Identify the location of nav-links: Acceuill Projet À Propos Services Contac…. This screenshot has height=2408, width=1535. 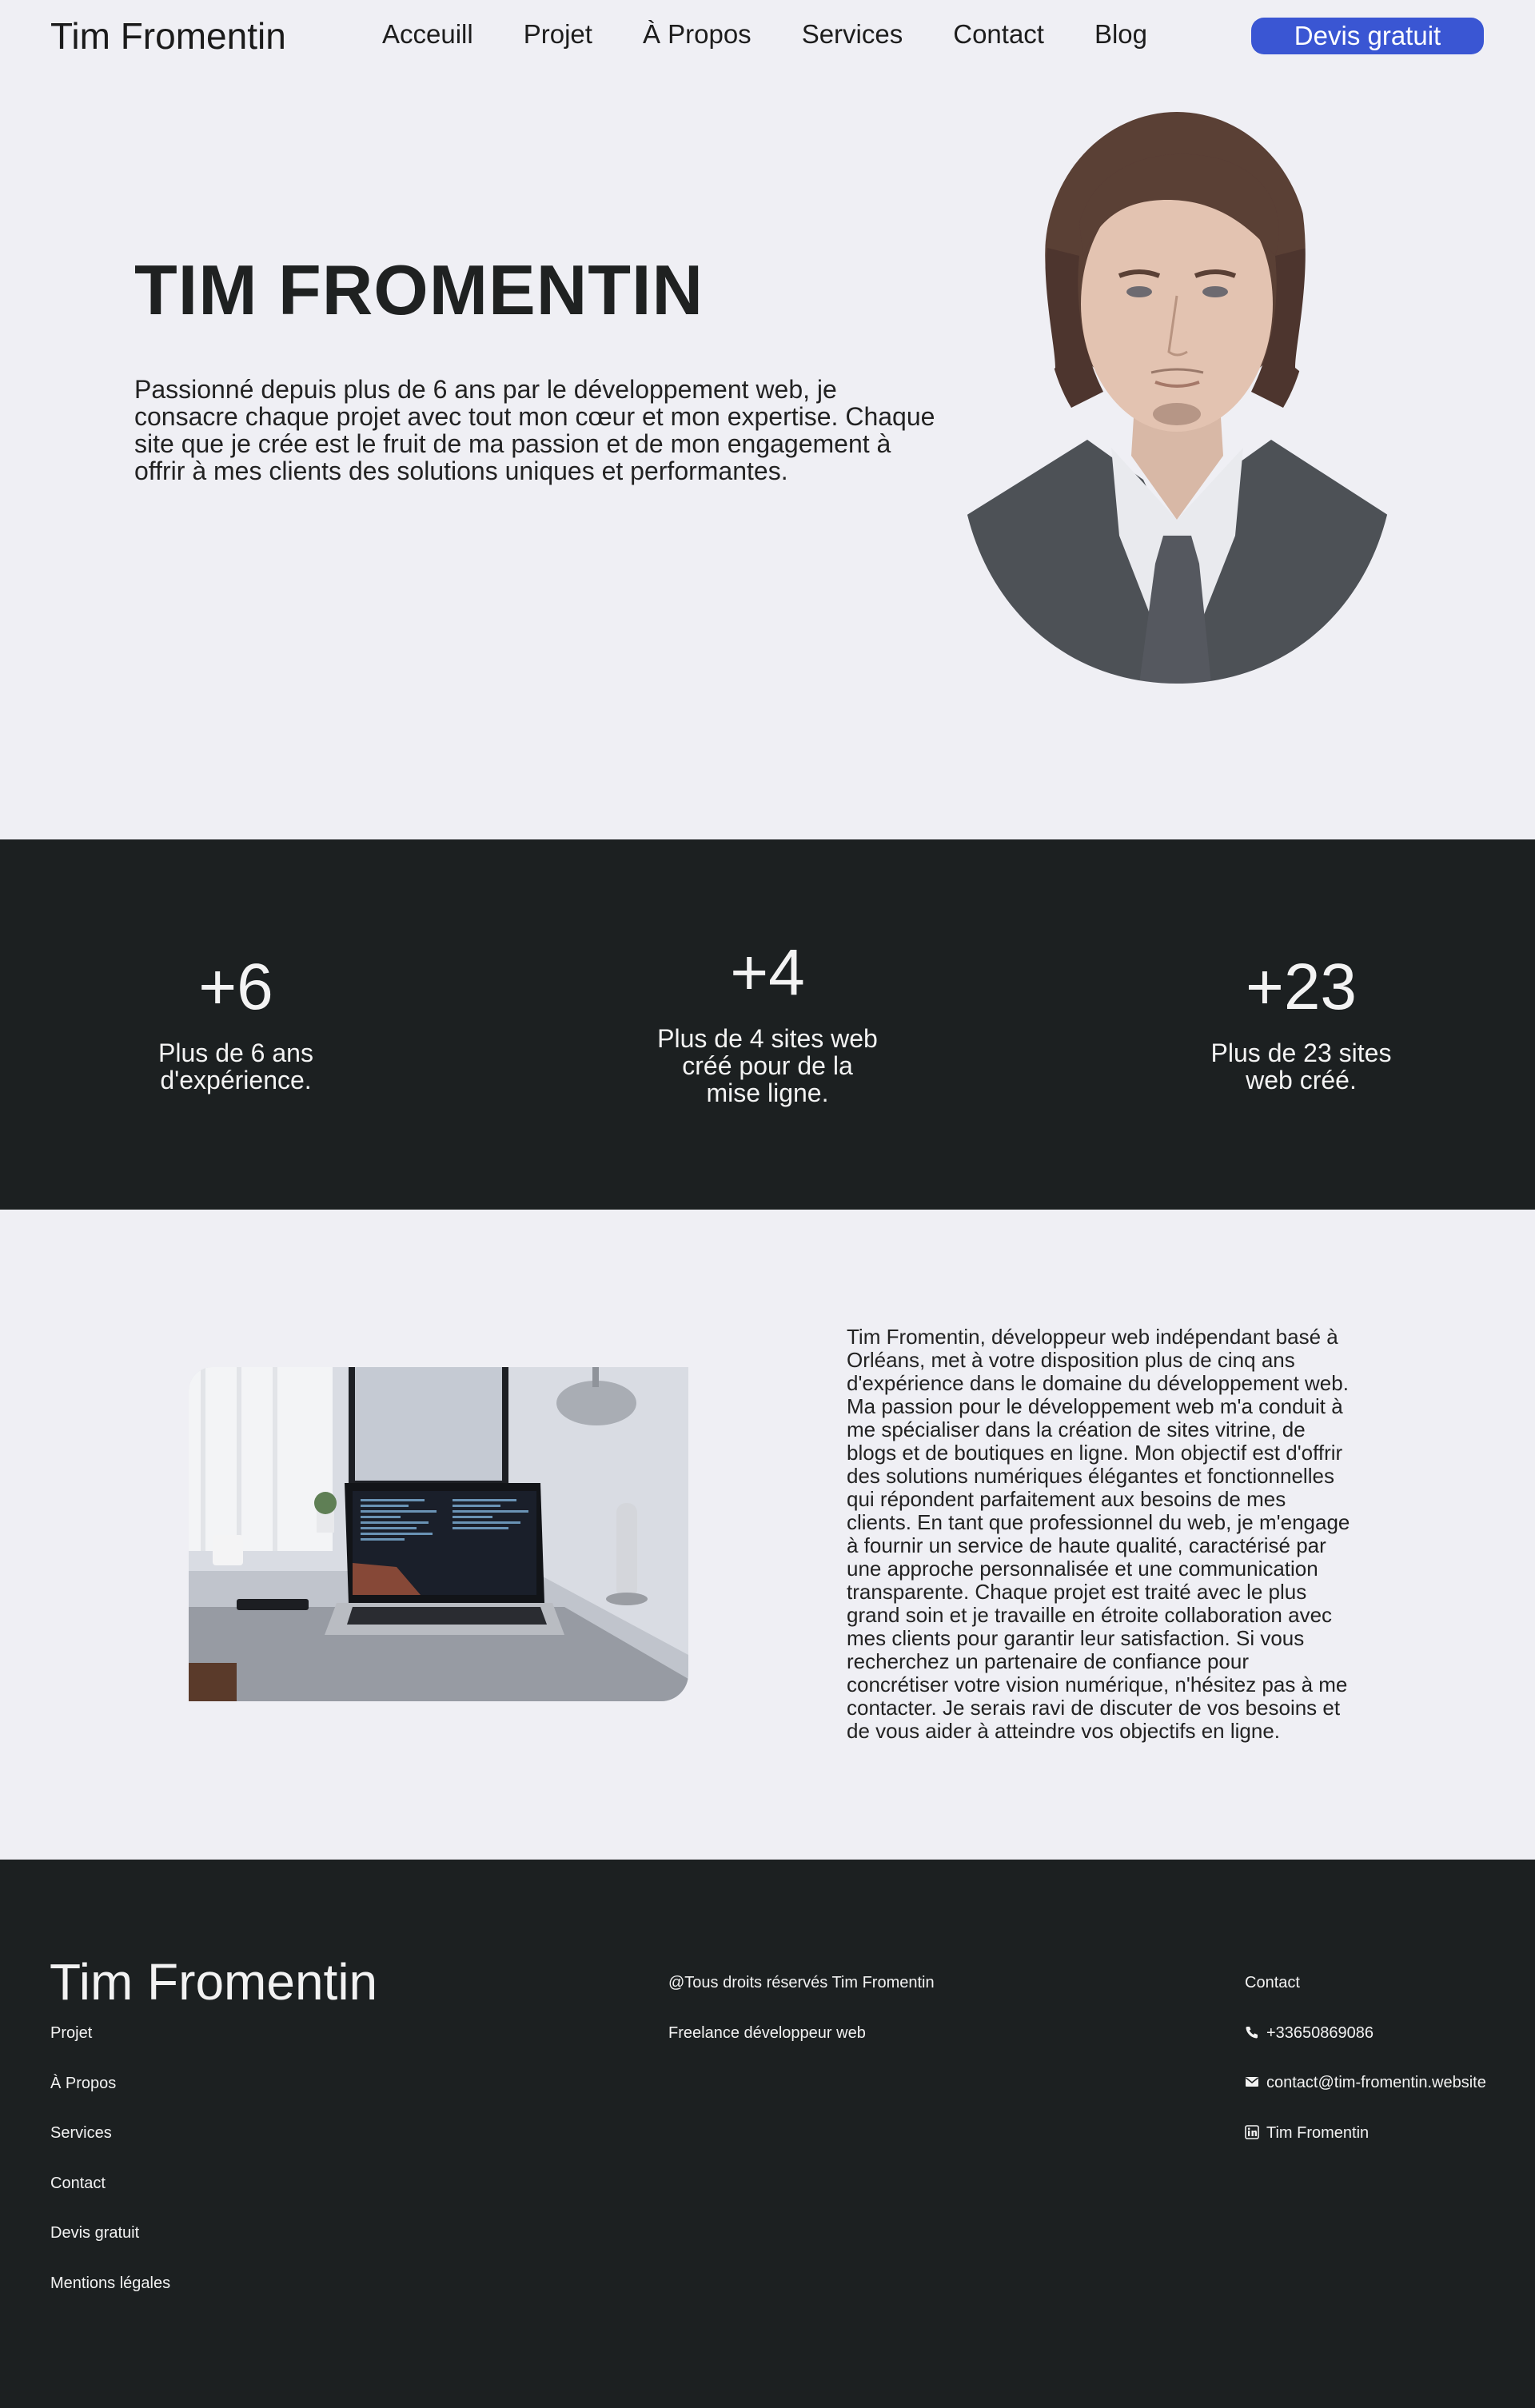
(790, 34).